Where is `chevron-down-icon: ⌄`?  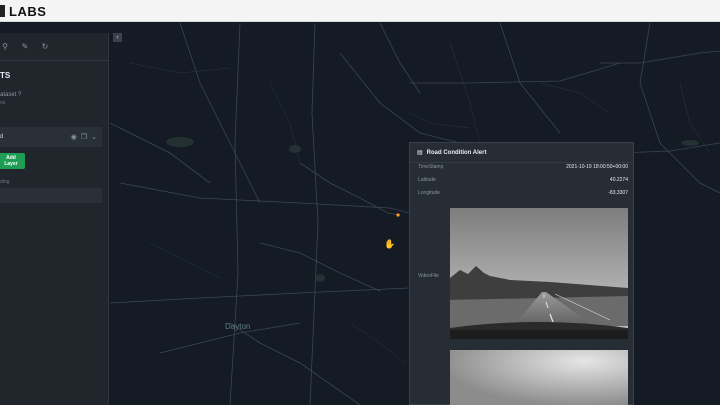
chevron-down-icon: ⌄ is located at coordinates (94, 137).